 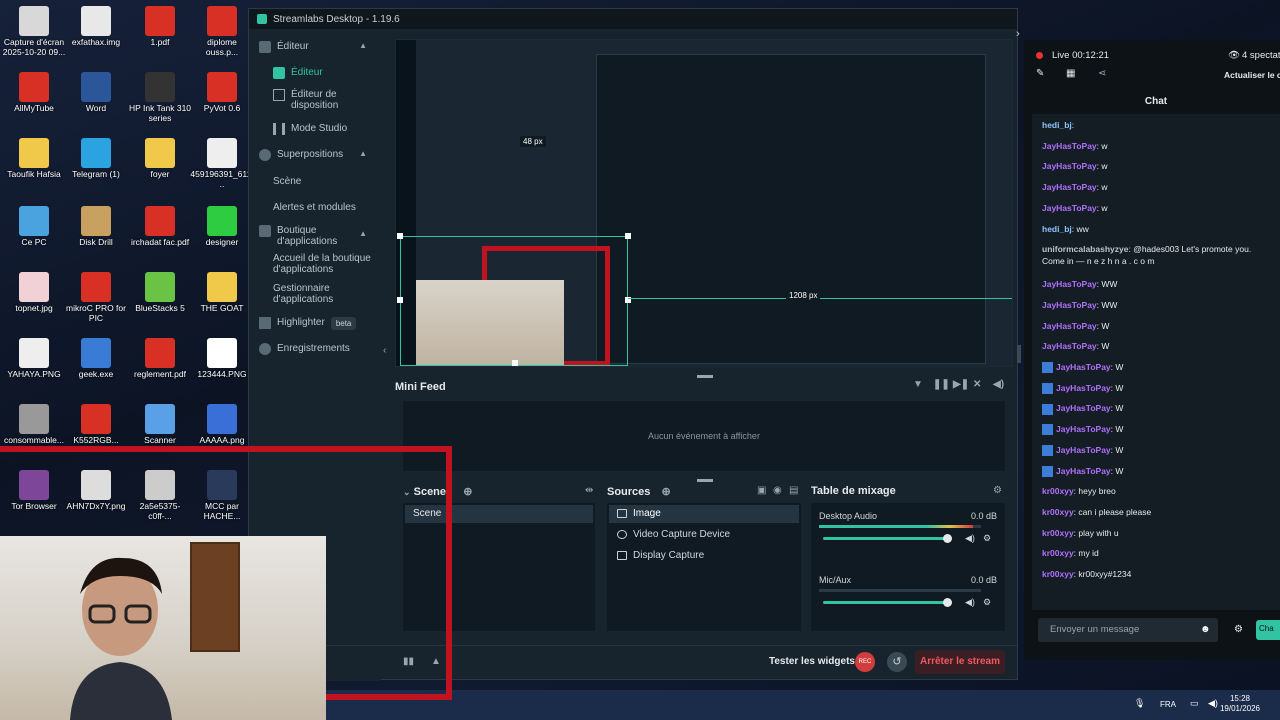 I want to click on desktop-icon: YAHAYA.PNG, so click(x=34, y=359).